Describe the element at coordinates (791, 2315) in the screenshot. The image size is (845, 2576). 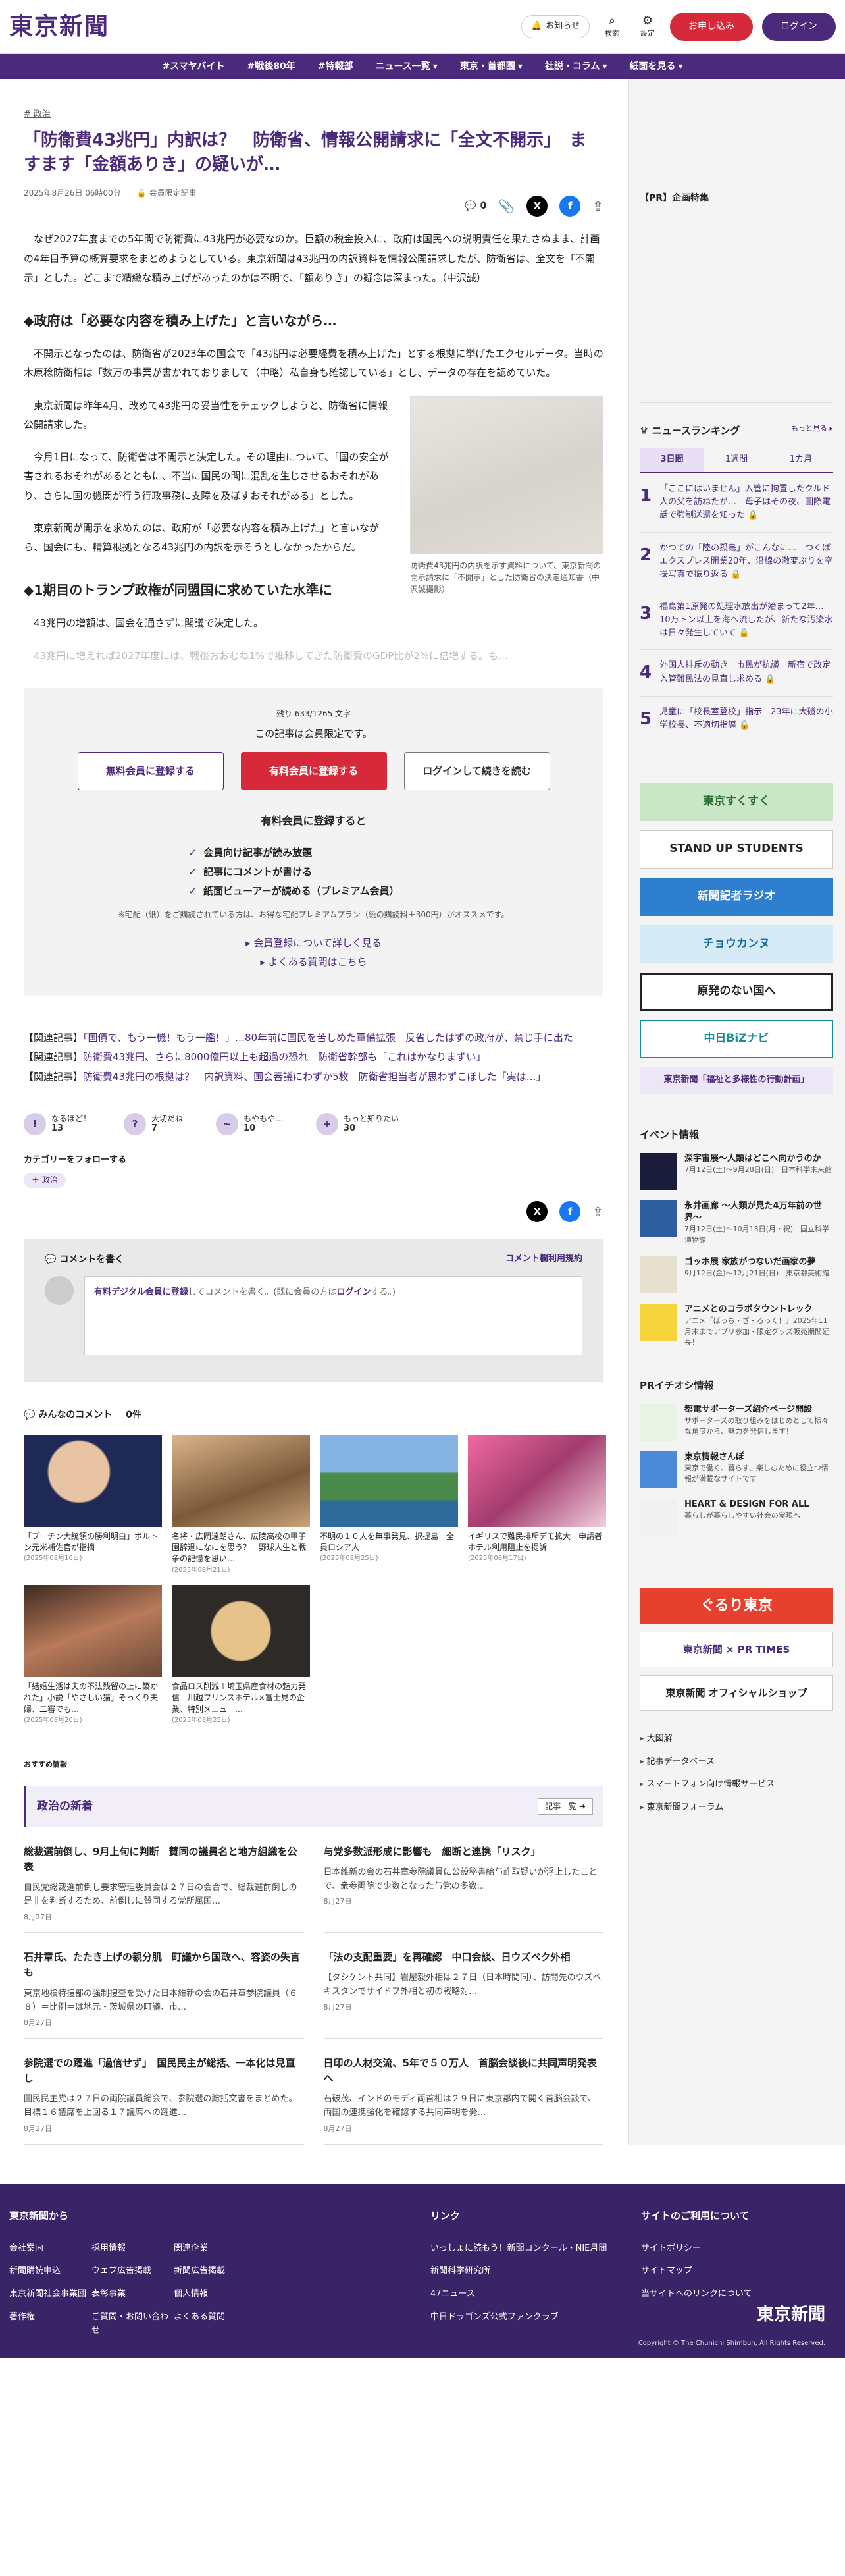
I see `footer-logo: 東京新聞` at that location.